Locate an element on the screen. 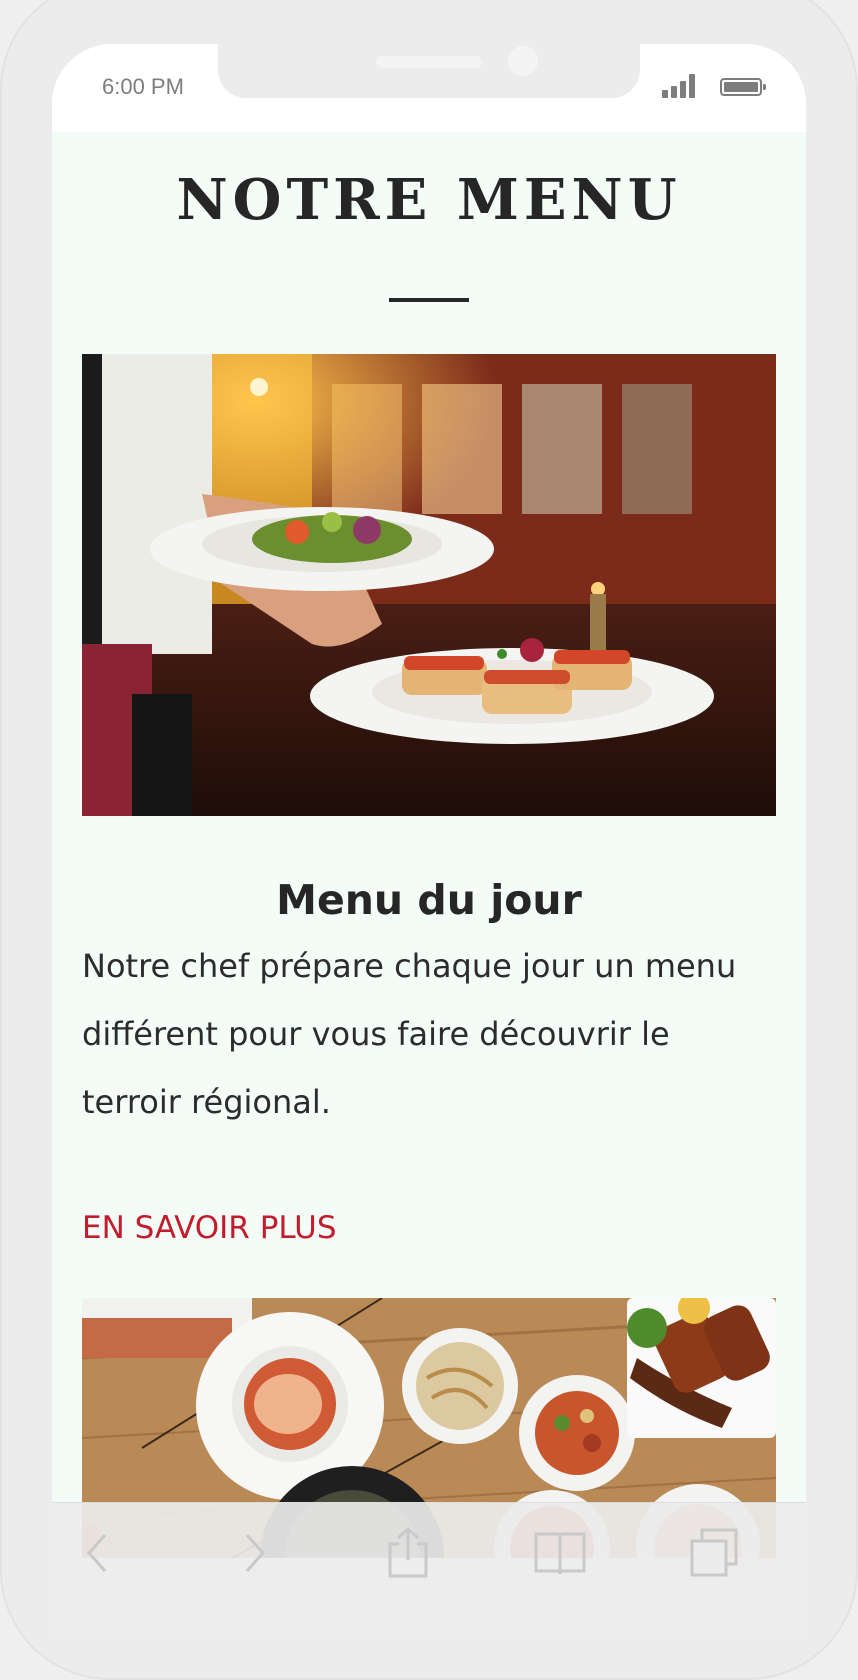 Image resolution: width=858 pixels, height=1680 pixels. back-button is located at coordinates (98, 1553).